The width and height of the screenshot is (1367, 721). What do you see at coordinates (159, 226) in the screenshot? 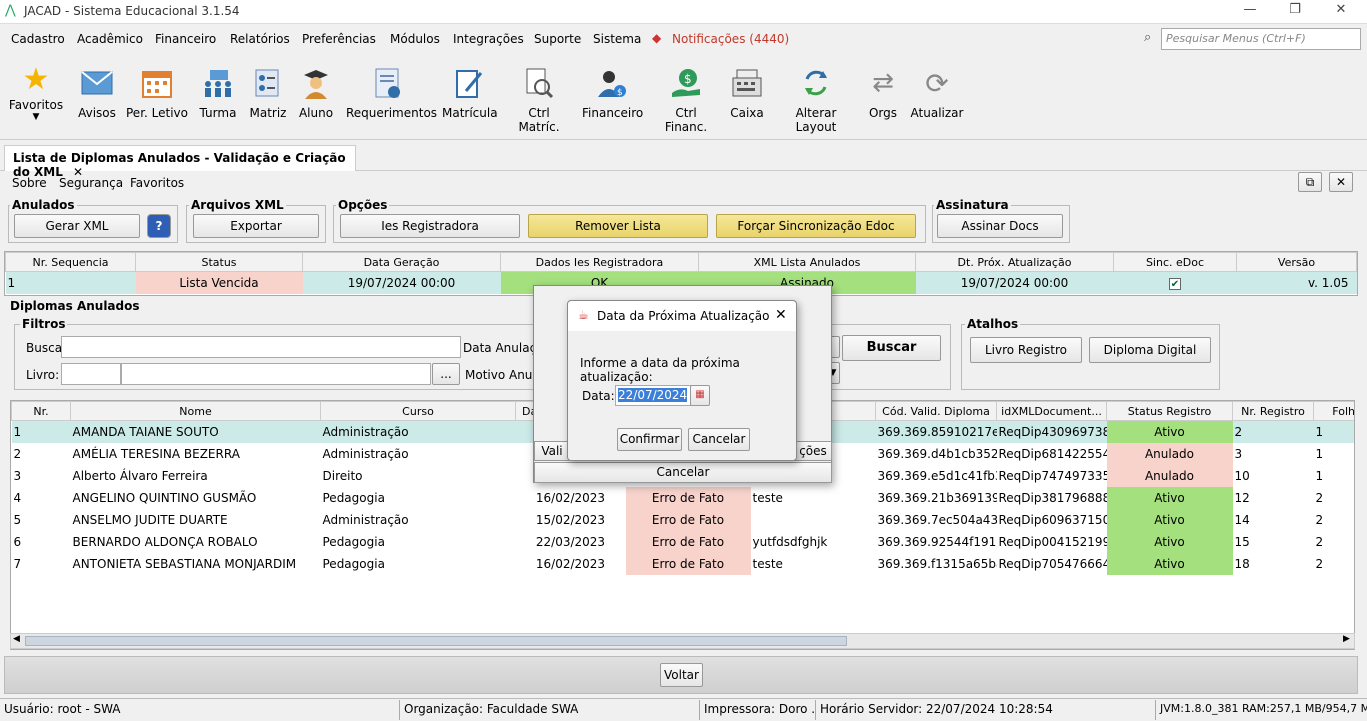
I see `help-icon: ?` at bounding box center [159, 226].